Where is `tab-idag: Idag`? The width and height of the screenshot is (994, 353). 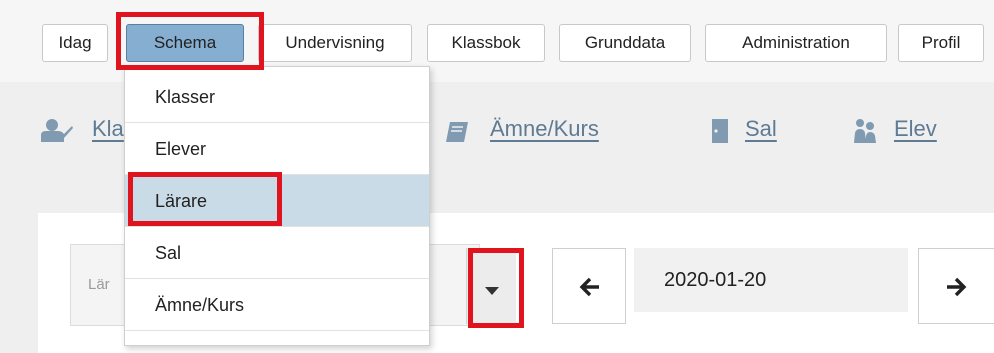
tab-idag: Idag is located at coordinates (75, 43).